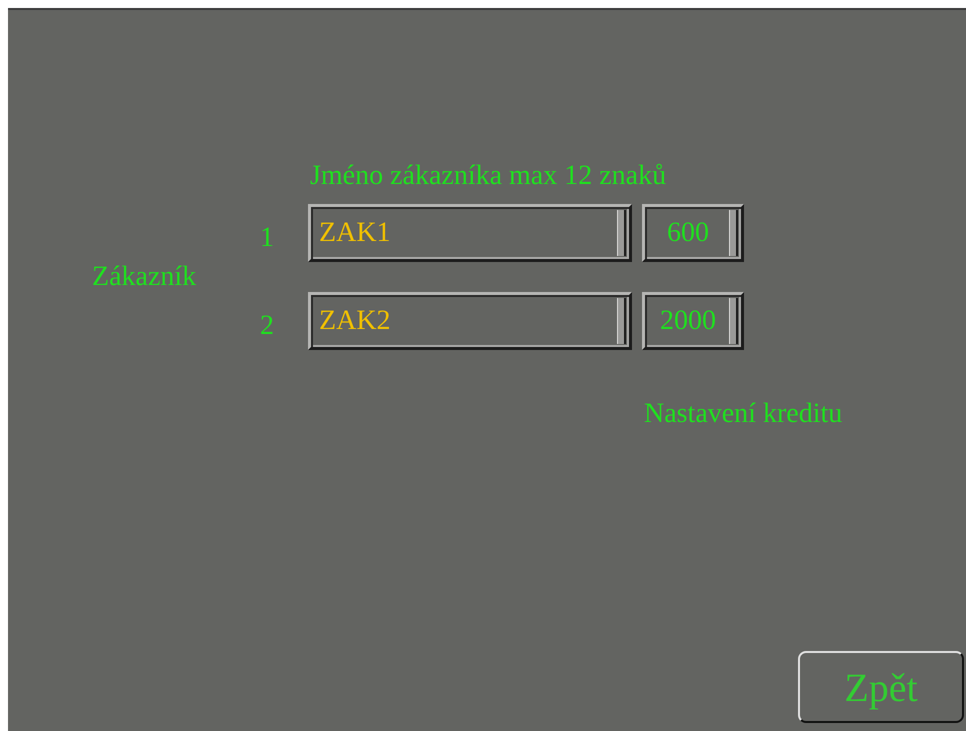 This screenshot has height=731, width=966. Describe the element at coordinates (881, 687) in the screenshot. I see `back-button: Zpět` at that location.